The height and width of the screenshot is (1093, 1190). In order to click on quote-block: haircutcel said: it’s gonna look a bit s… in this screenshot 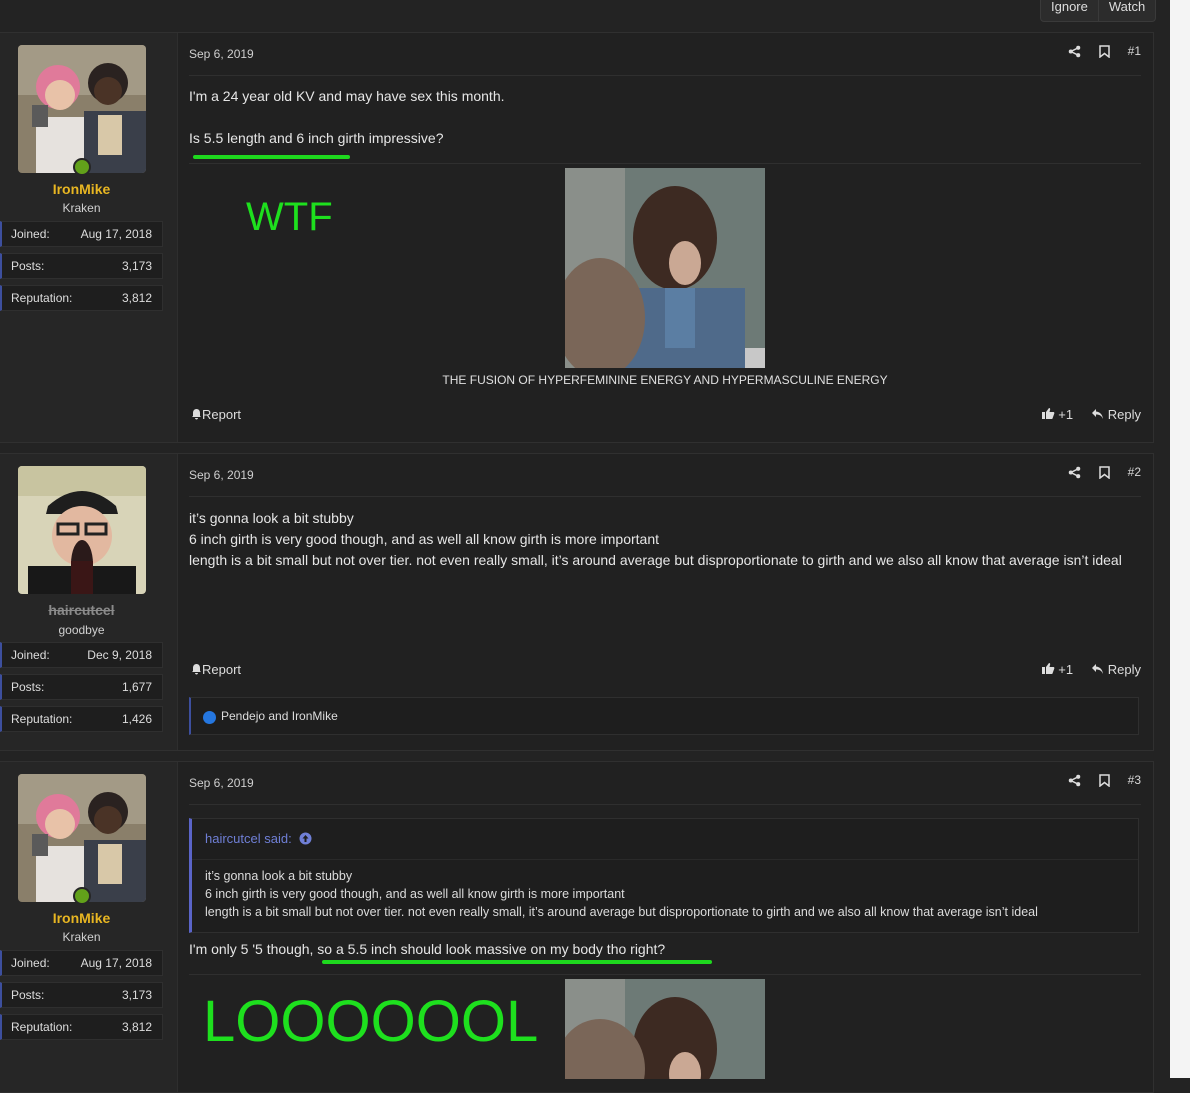, I will do `click(664, 875)`.